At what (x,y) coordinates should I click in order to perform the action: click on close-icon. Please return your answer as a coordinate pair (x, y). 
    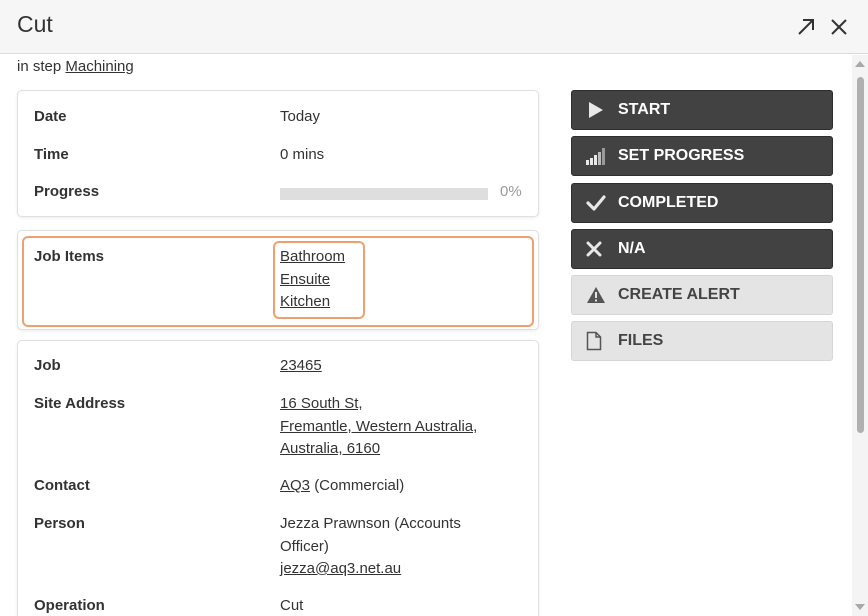
    Looking at the image, I should click on (839, 27).